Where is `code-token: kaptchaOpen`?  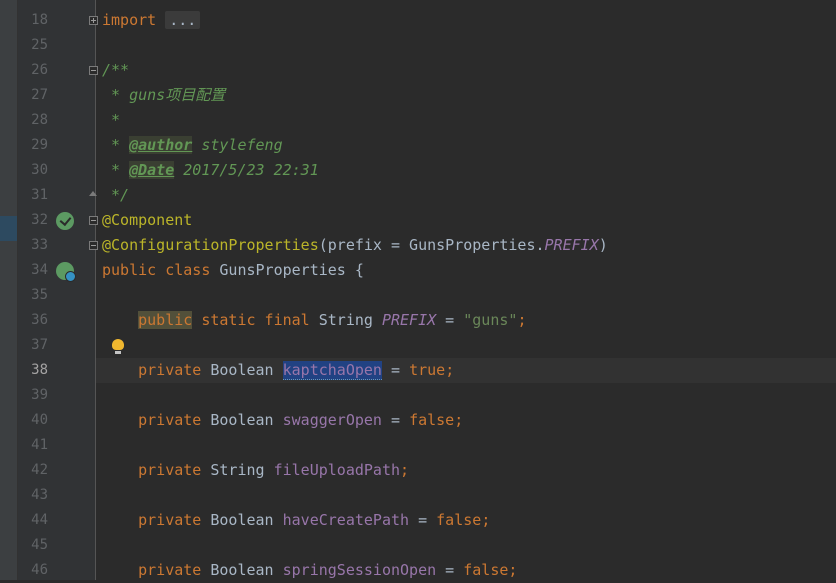 code-token: kaptchaOpen is located at coordinates (332, 370).